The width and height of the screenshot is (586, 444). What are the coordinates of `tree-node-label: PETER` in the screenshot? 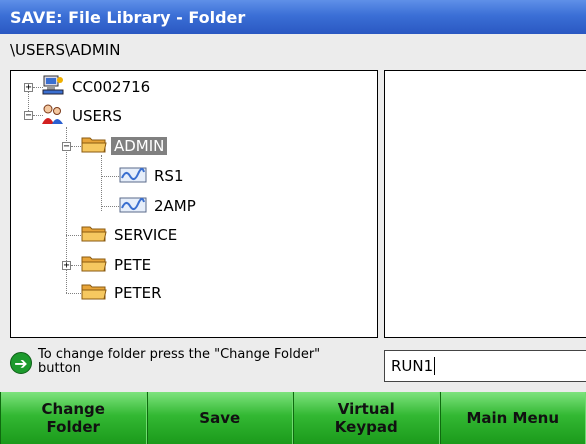 It's located at (138, 293).